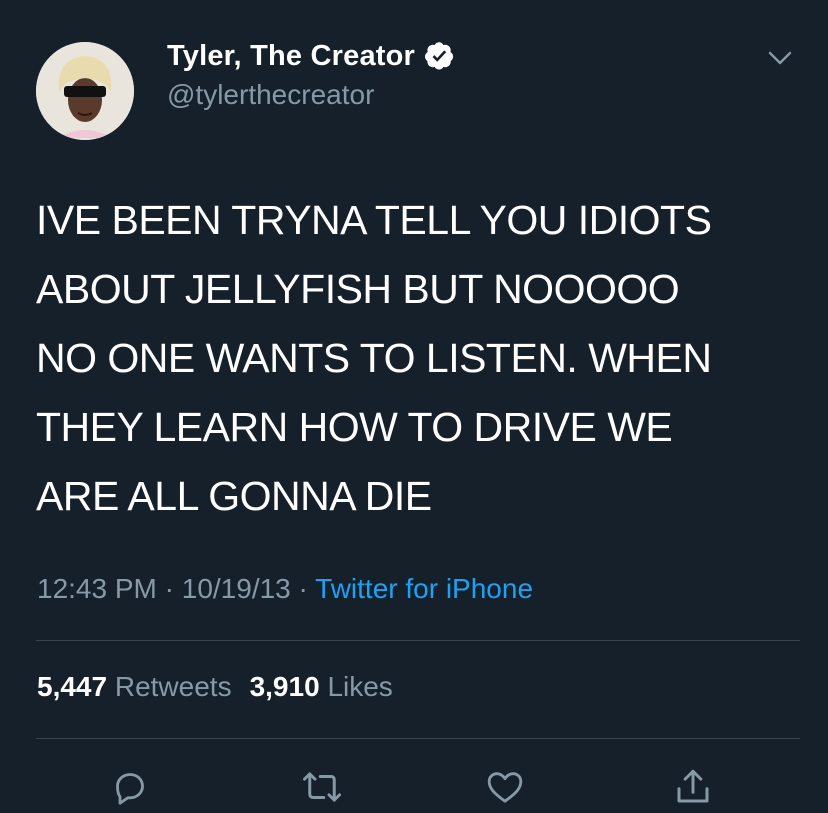  I want to click on avatar-image, so click(85, 91).